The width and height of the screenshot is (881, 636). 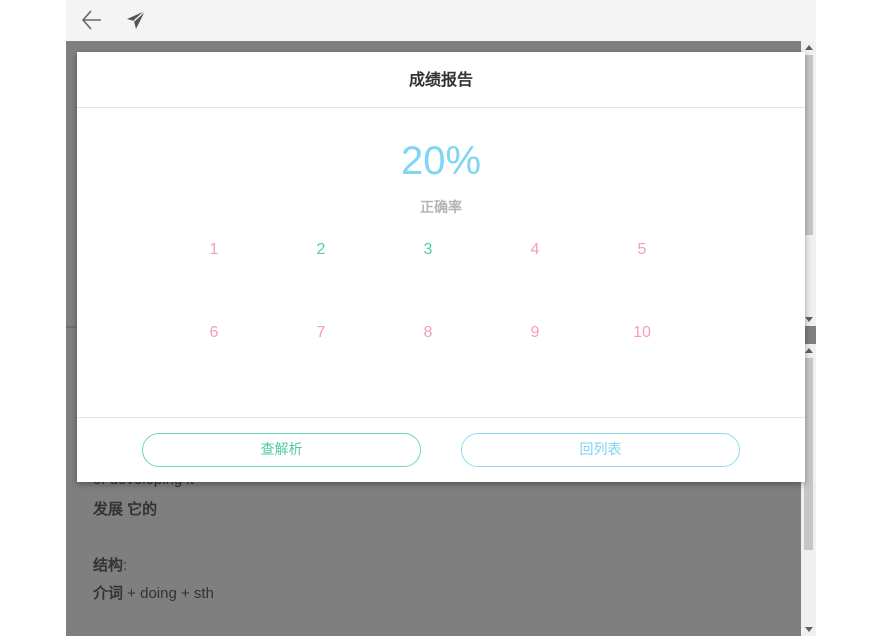 I want to click on question-item: 9, so click(x=535, y=333).